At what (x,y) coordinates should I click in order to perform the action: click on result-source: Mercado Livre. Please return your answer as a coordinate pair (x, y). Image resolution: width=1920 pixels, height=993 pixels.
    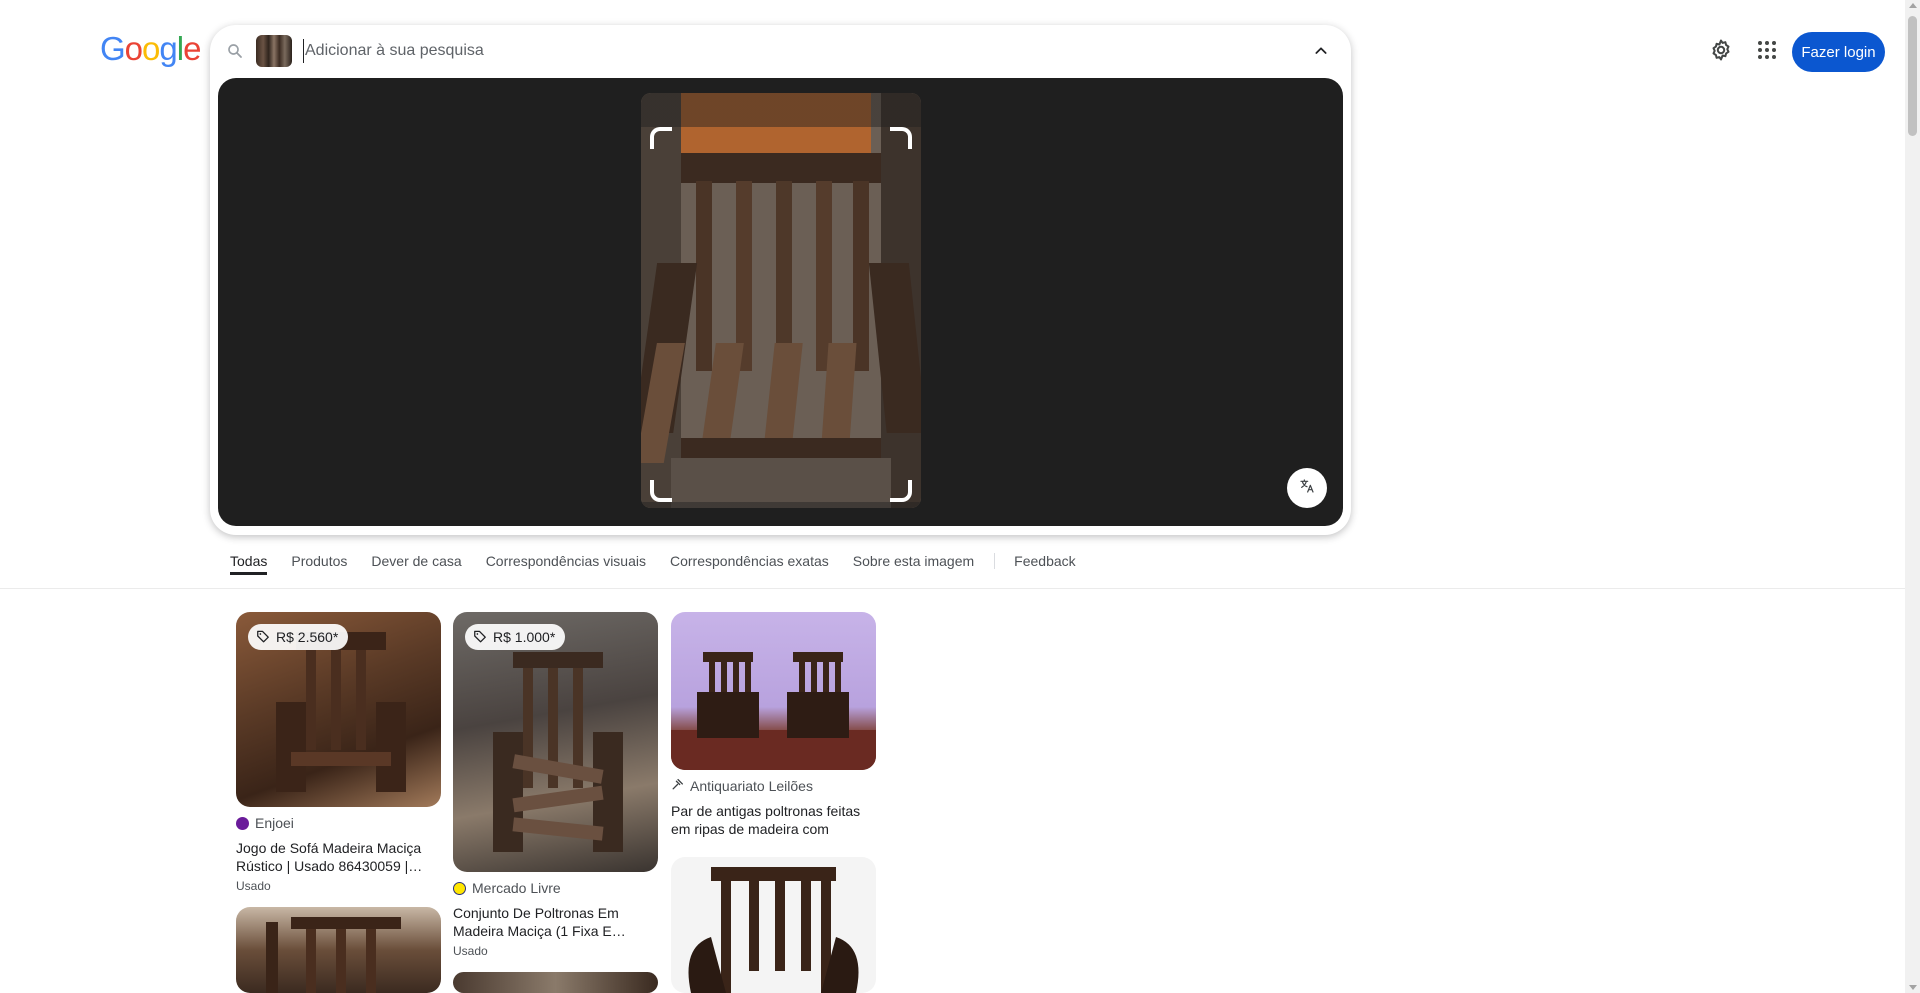
    Looking at the image, I should click on (555, 888).